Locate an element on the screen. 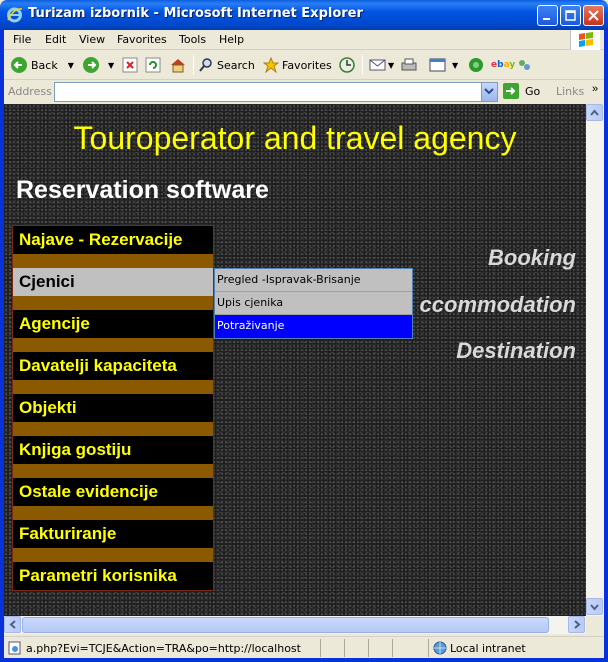 This screenshot has width=608, height=662. research-button is located at coordinates (524, 65).